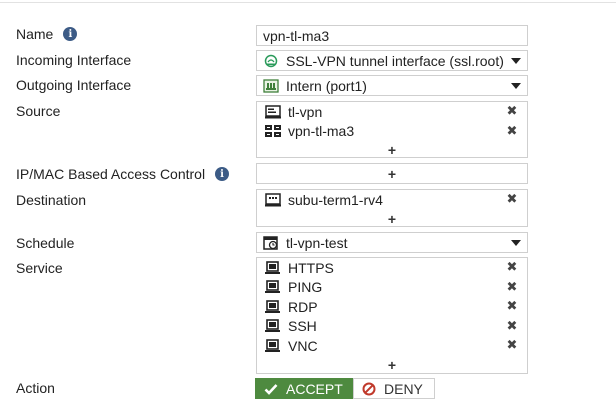 This screenshot has width=616, height=408. What do you see at coordinates (271, 389) in the screenshot?
I see `checkmark-icon` at bounding box center [271, 389].